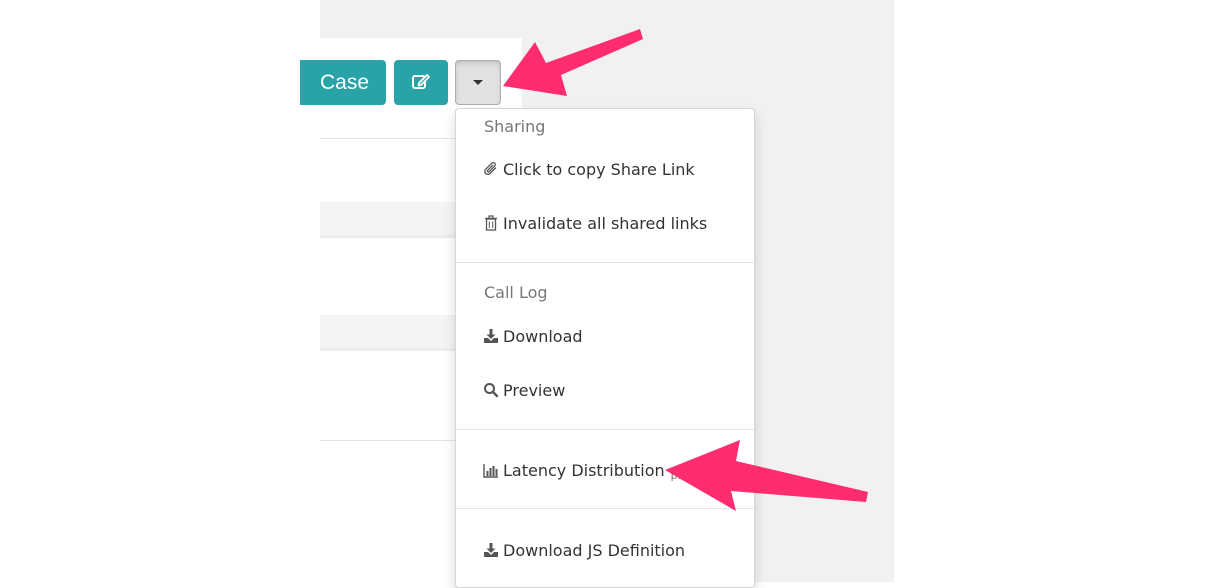  What do you see at coordinates (766, 475) in the screenshot?
I see `arrow-annotation-bottom` at bounding box center [766, 475].